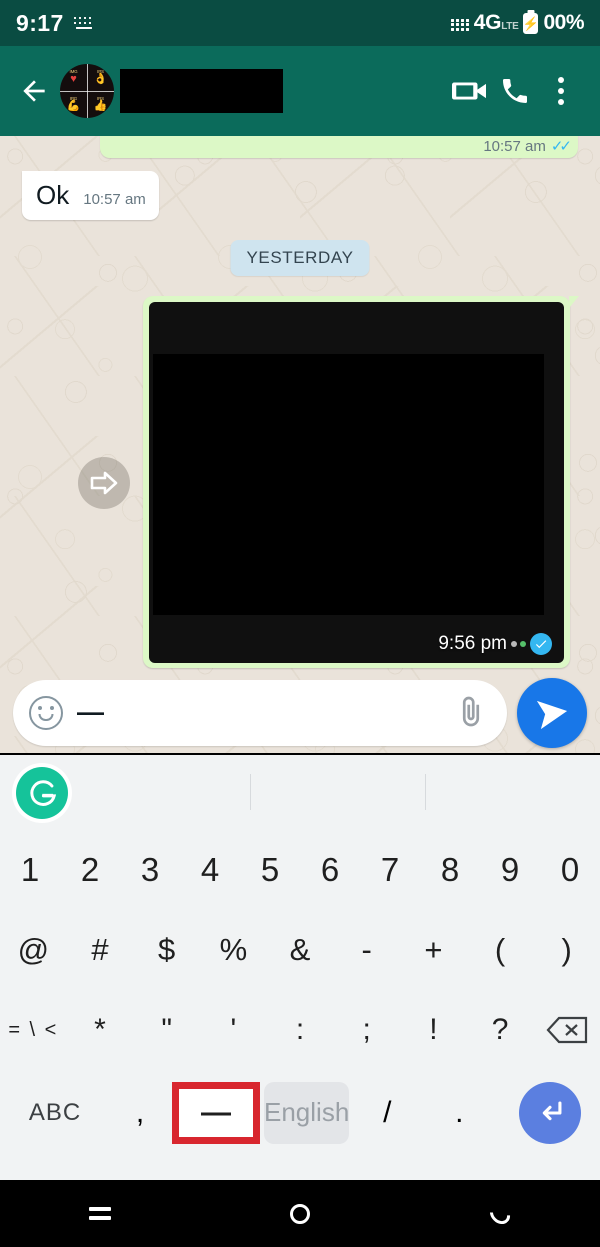 This screenshot has width=600, height=1247. I want to click on key-double-quote: ", so click(166, 1030).